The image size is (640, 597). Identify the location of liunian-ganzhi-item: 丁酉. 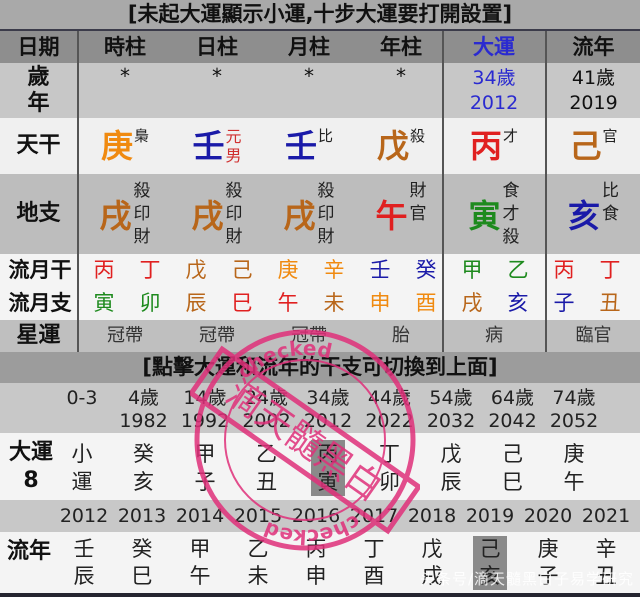
(374, 563).